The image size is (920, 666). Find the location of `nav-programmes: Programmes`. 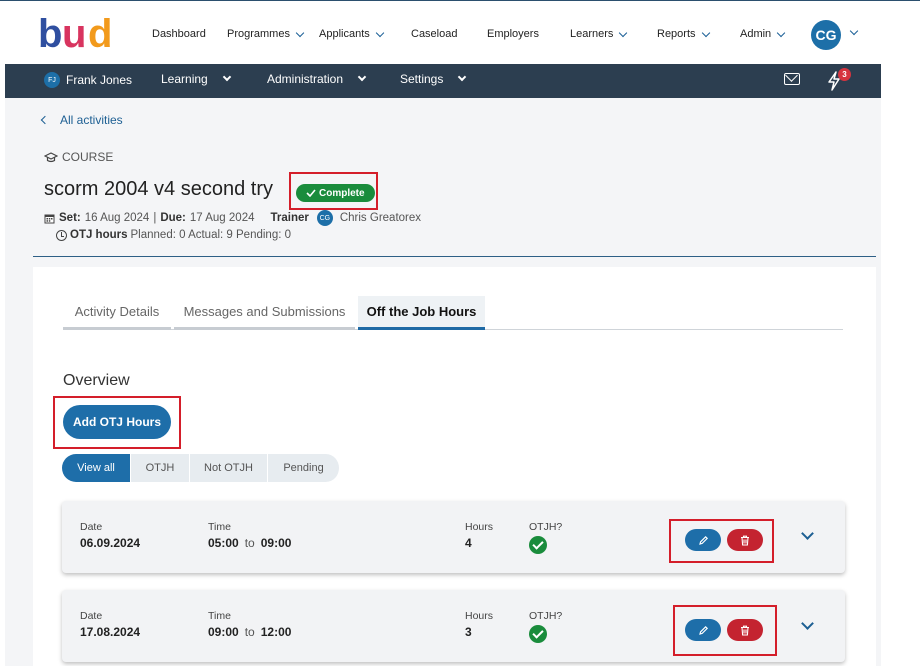

nav-programmes: Programmes is located at coordinates (266, 34).